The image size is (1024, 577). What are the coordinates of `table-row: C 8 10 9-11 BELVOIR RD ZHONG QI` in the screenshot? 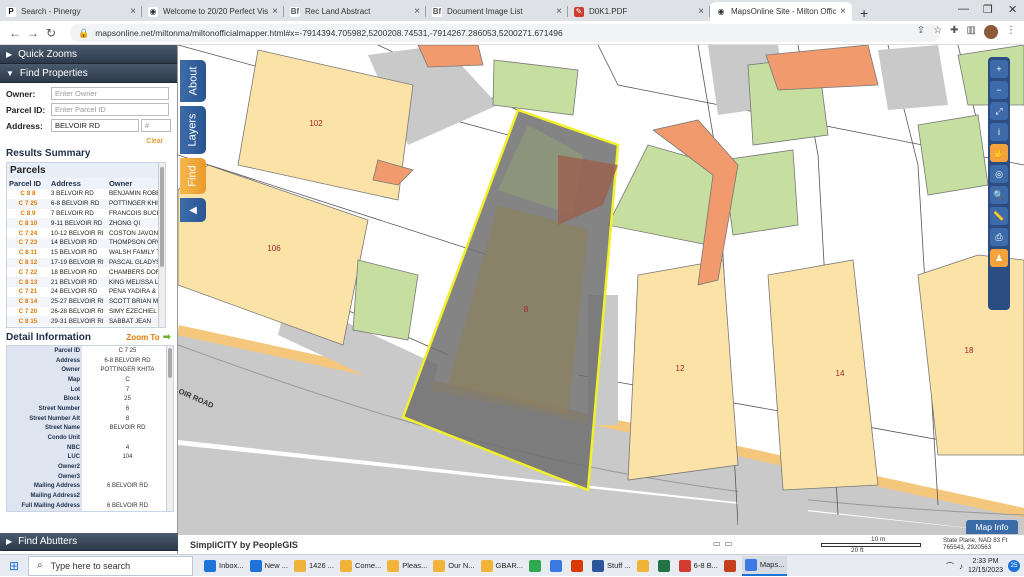 It's located at (86, 223).